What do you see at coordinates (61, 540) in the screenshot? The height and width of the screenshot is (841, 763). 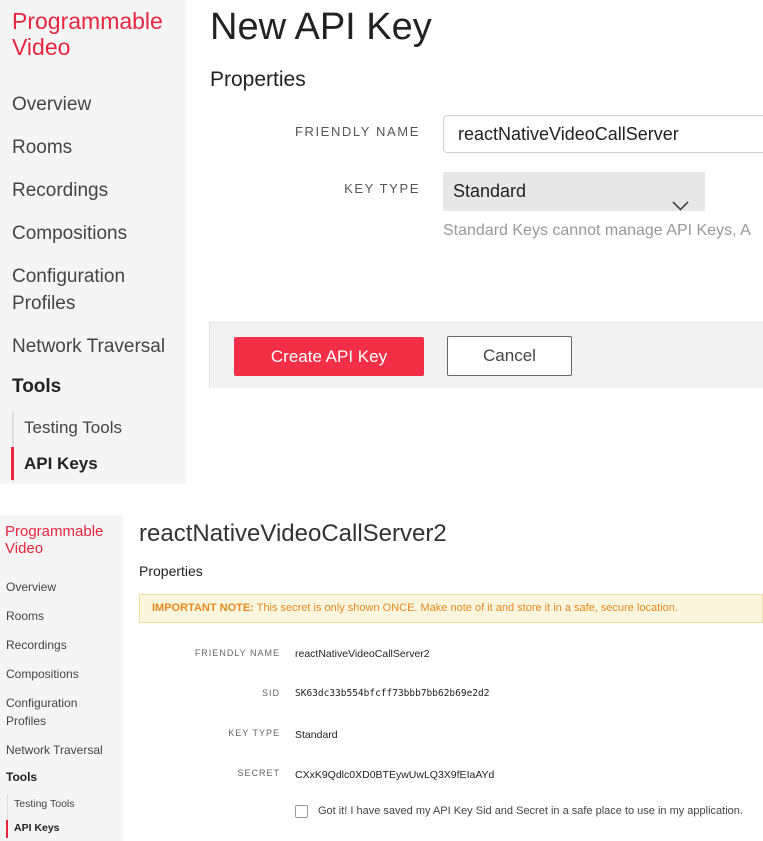 I see `bottom-sidebar-brand: Programmable Video` at bounding box center [61, 540].